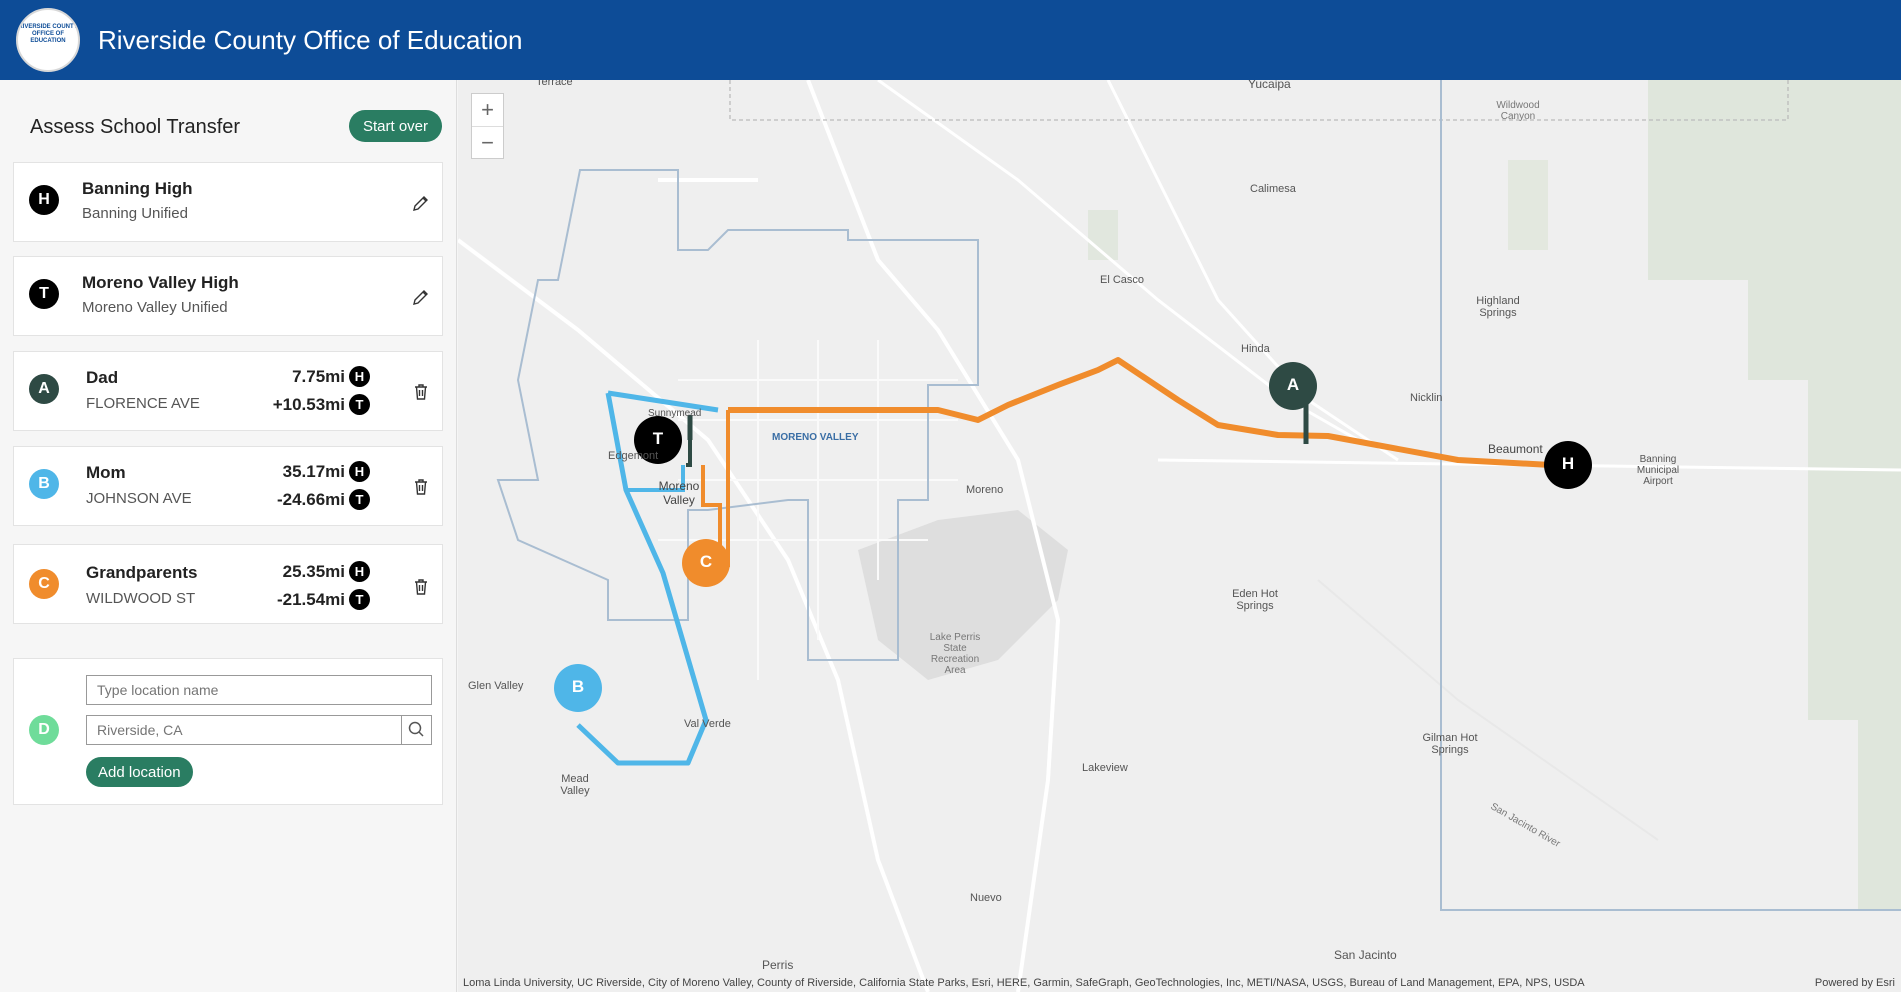 This screenshot has width=1901, height=992. What do you see at coordinates (310, 39) in the screenshot?
I see `app-title: Riverside County Office of Education` at bounding box center [310, 39].